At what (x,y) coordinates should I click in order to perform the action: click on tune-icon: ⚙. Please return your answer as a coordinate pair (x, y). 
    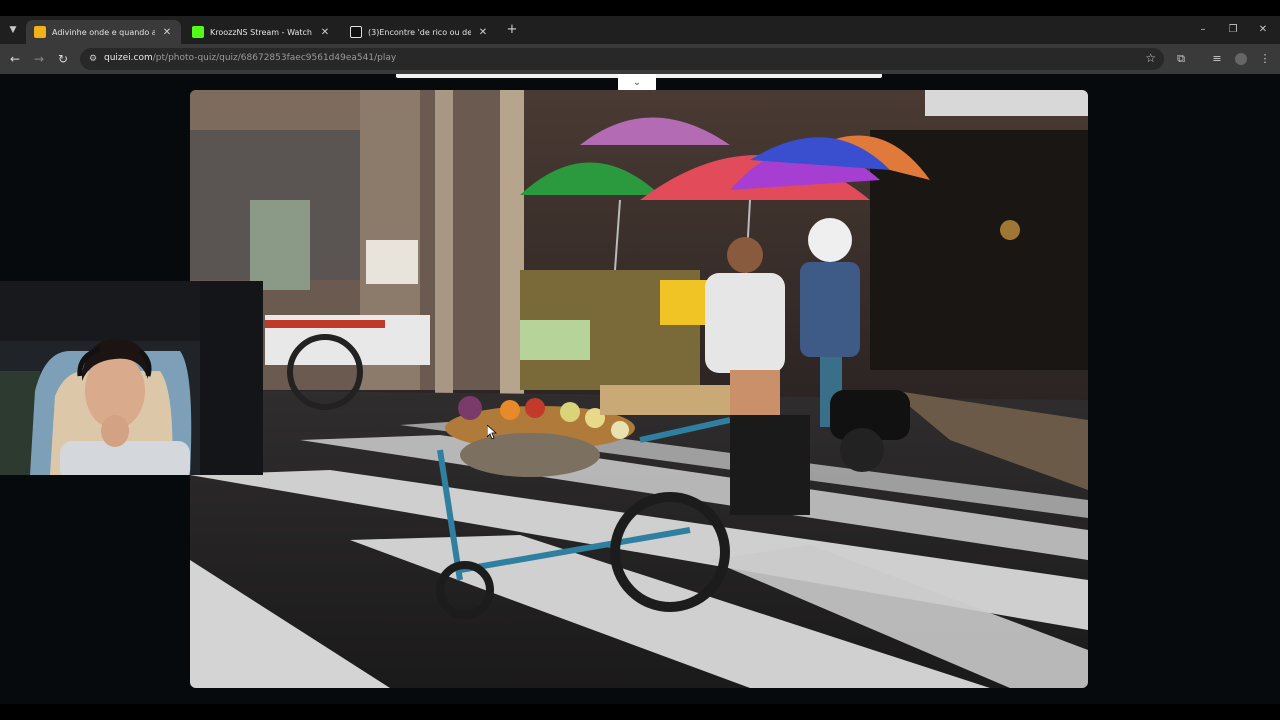
    Looking at the image, I should click on (93, 59).